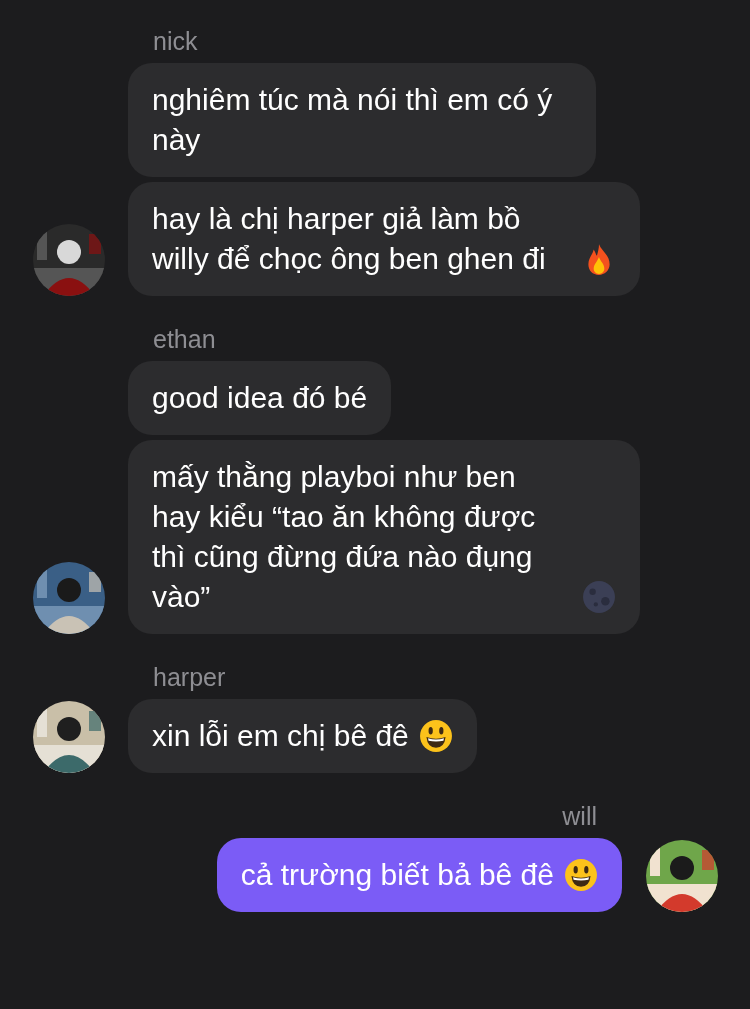 The height and width of the screenshot is (1009, 750). I want to click on sender-name: ethan, so click(184, 339).